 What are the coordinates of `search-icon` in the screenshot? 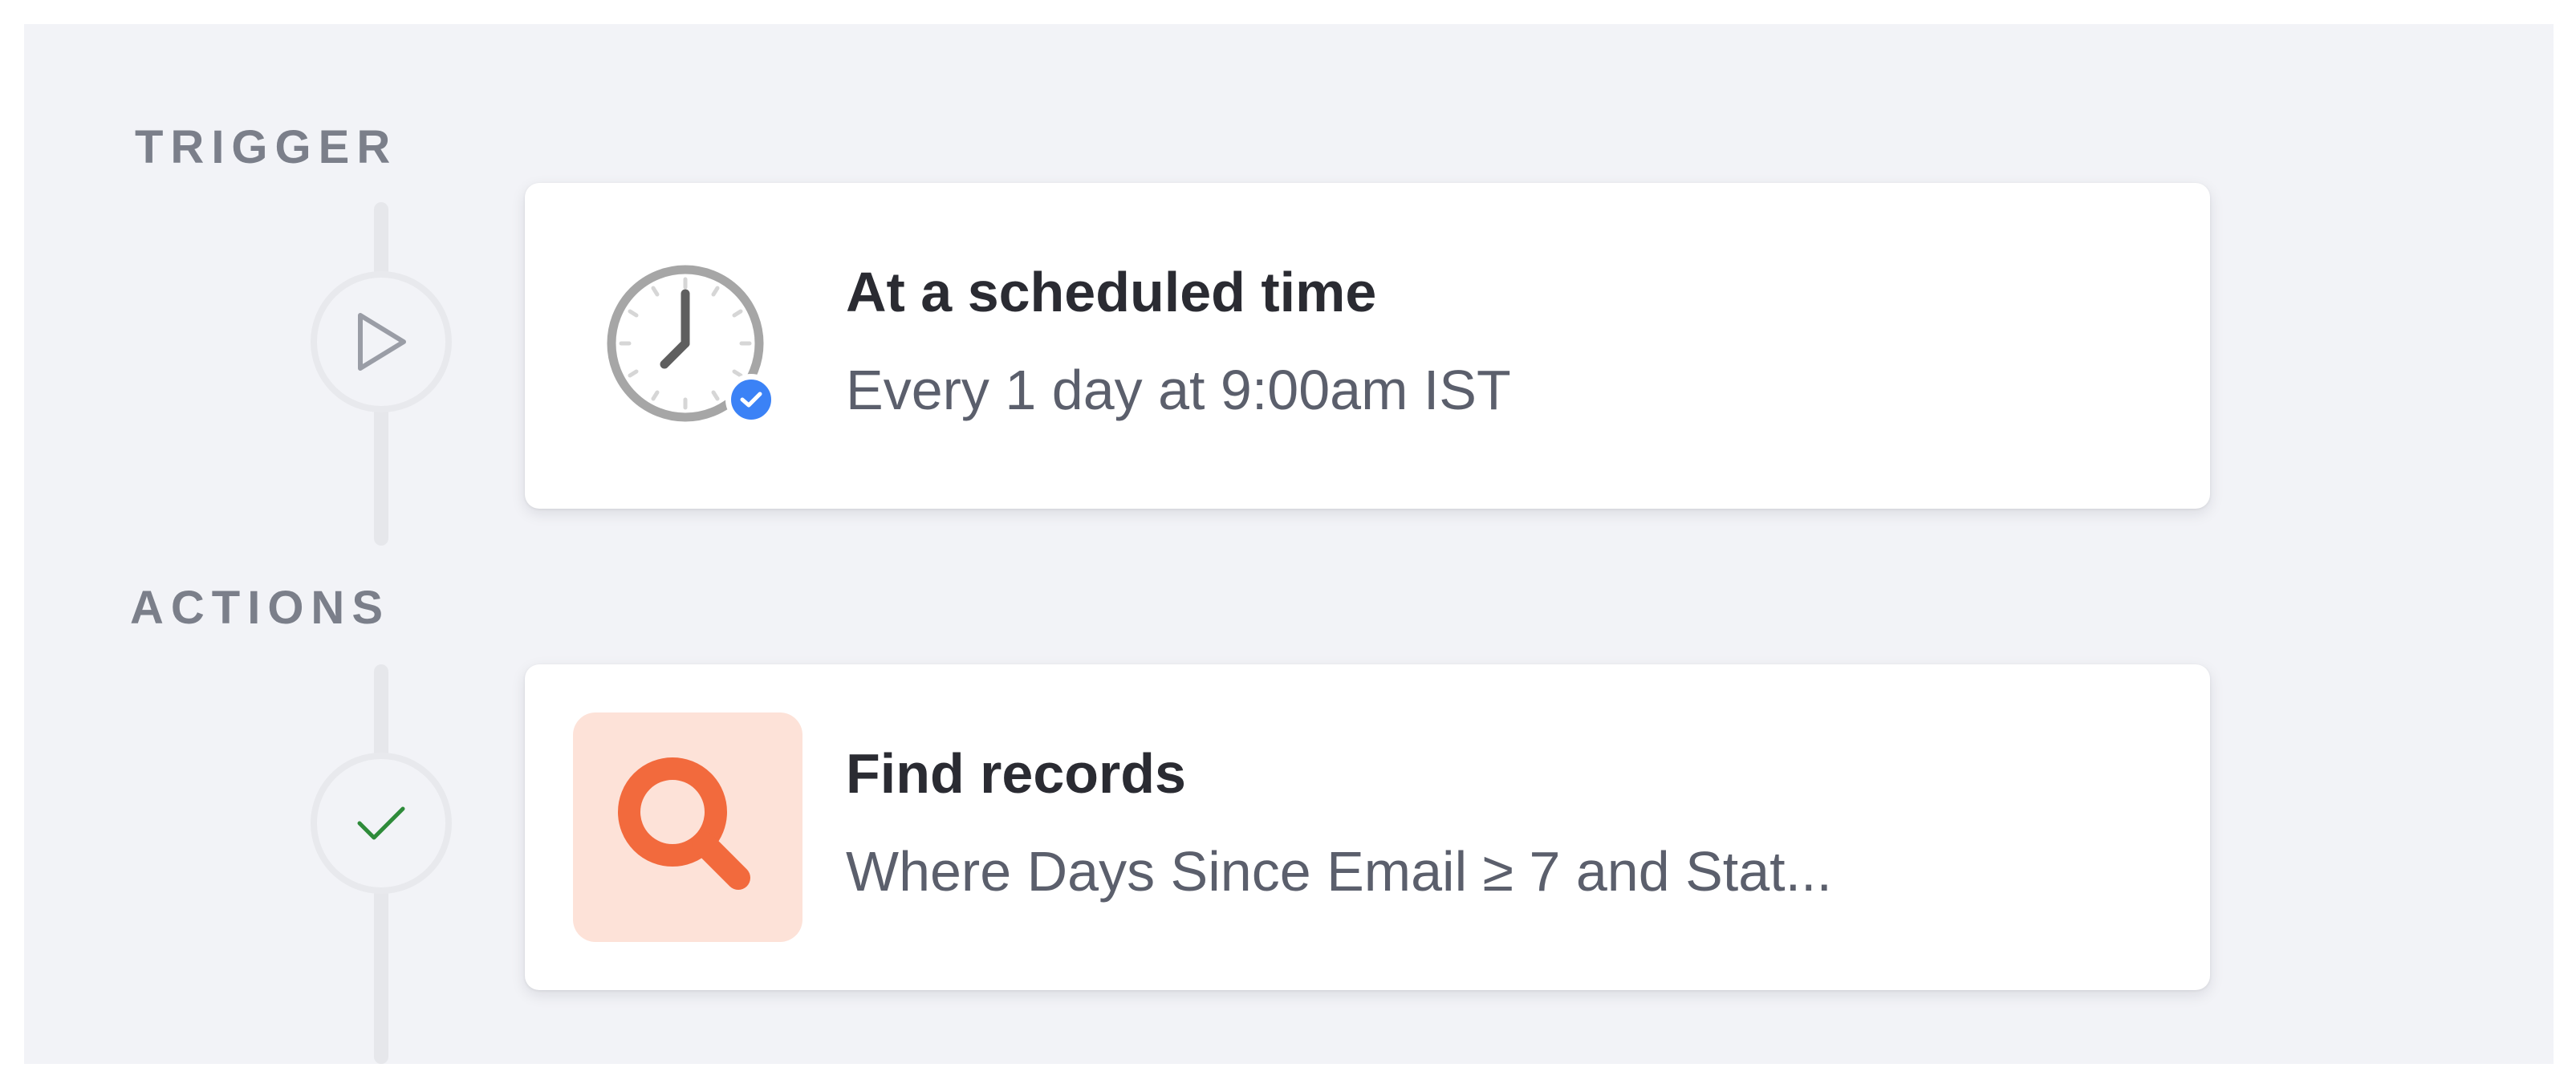 It's located at (684, 823).